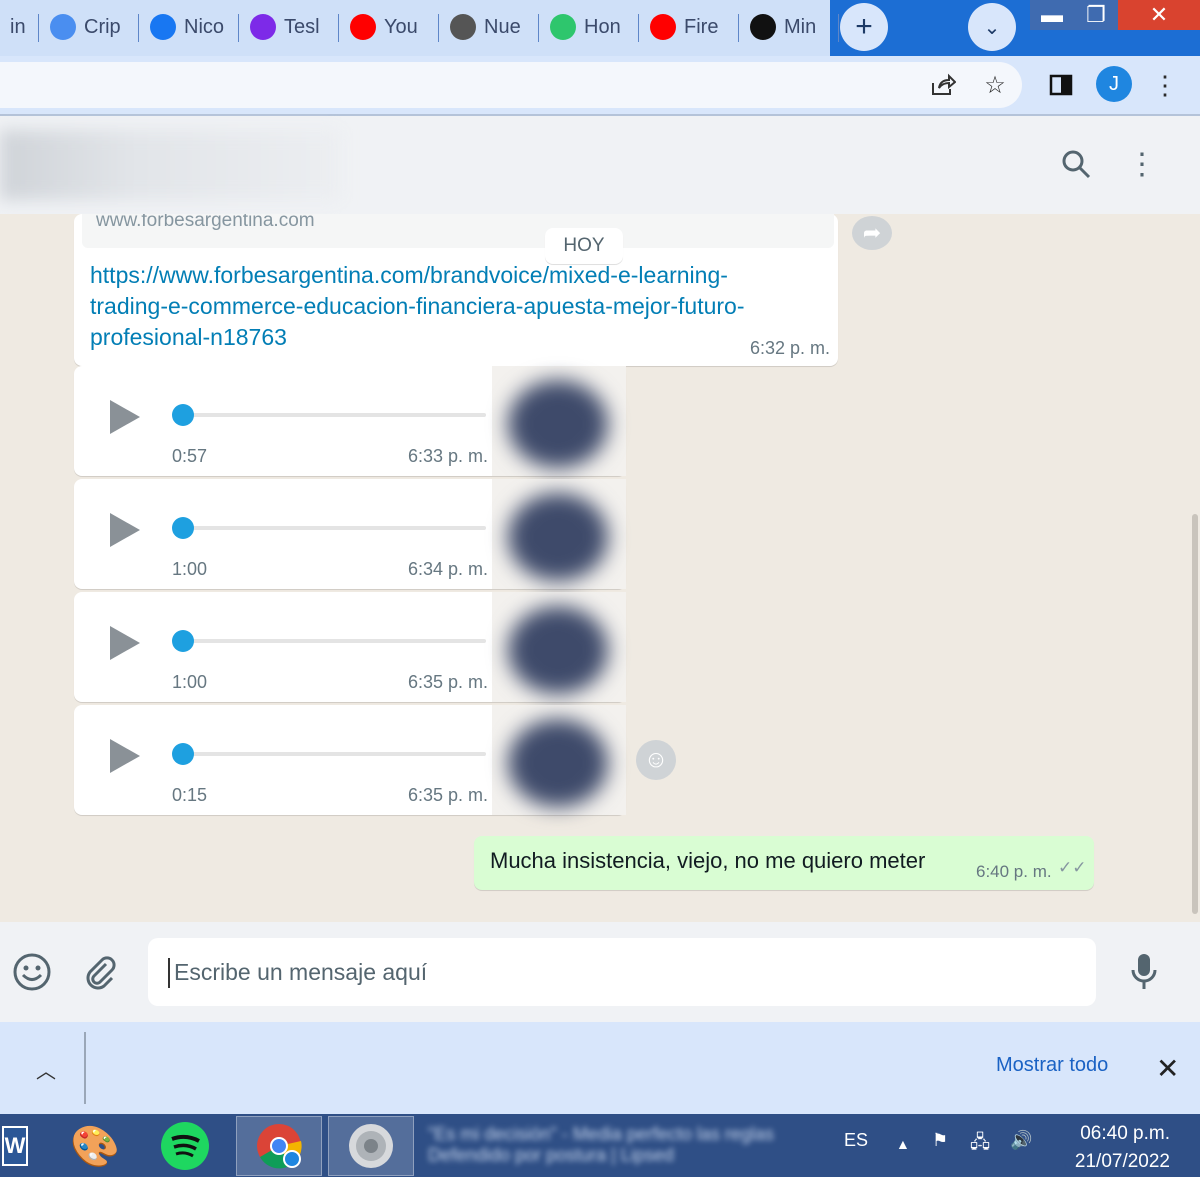  What do you see at coordinates (350, 421) in the screenshot?
I see `audio-message: 0:57 6:33 p. m.` at bounding box center [350, 421].